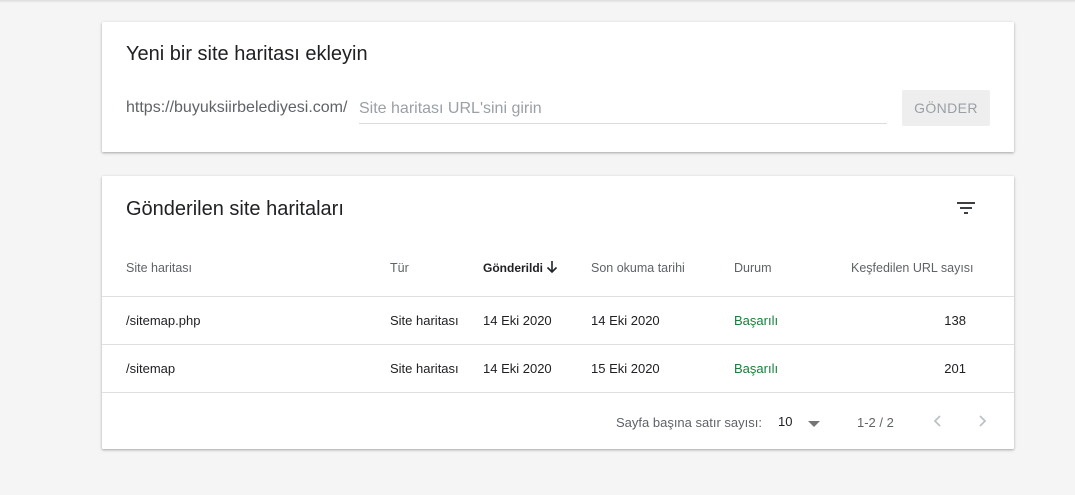  I want to click on pagination-range: 1-2 / 2, so click(875, 422).